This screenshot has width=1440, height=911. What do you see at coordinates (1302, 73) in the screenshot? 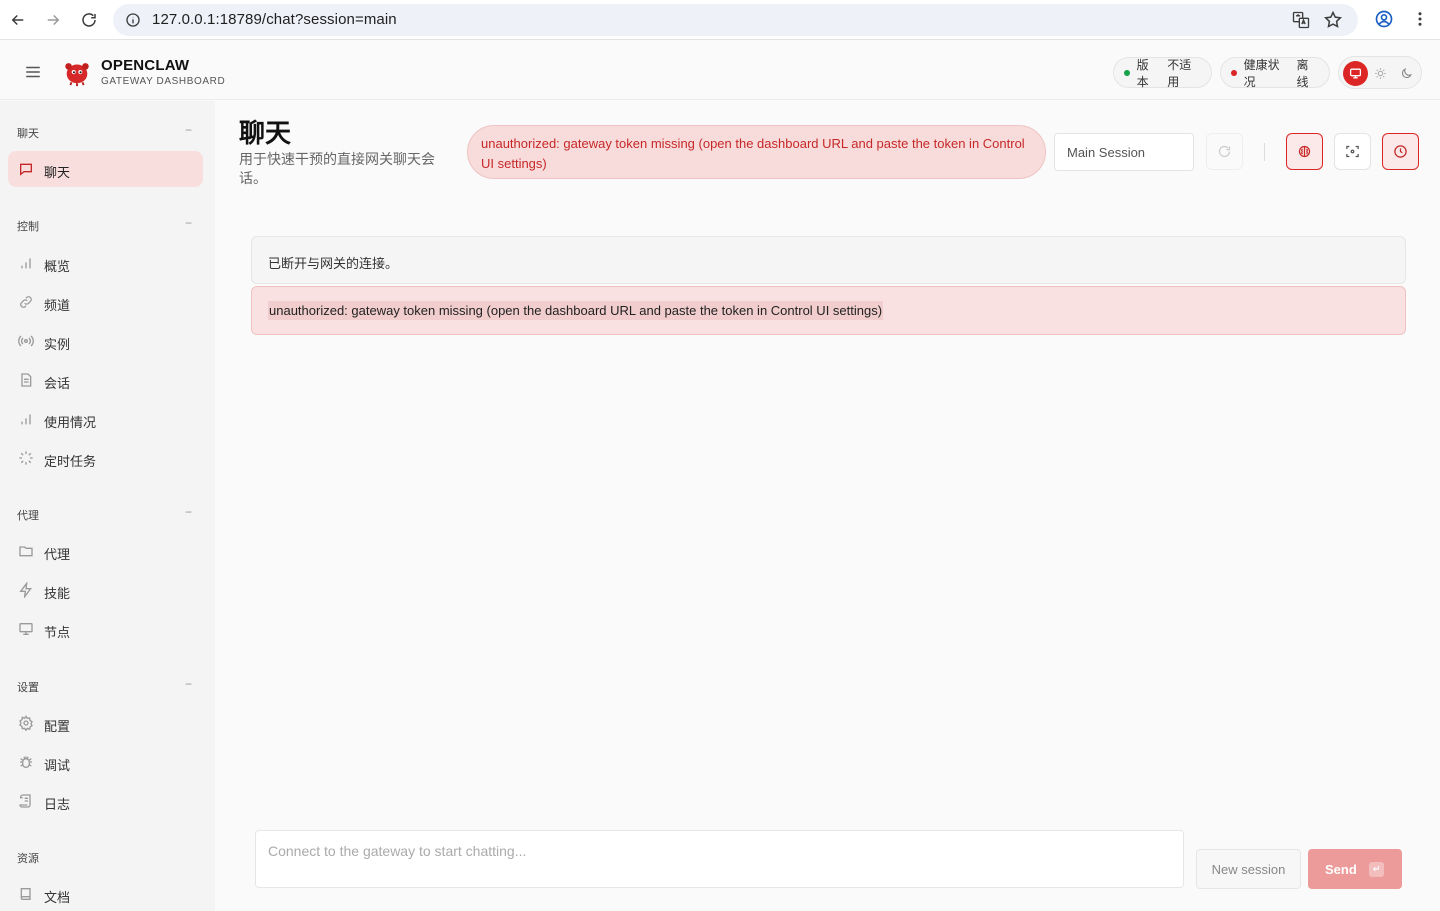
I see `health-value: 离线` at bounding box center [1302, 73].